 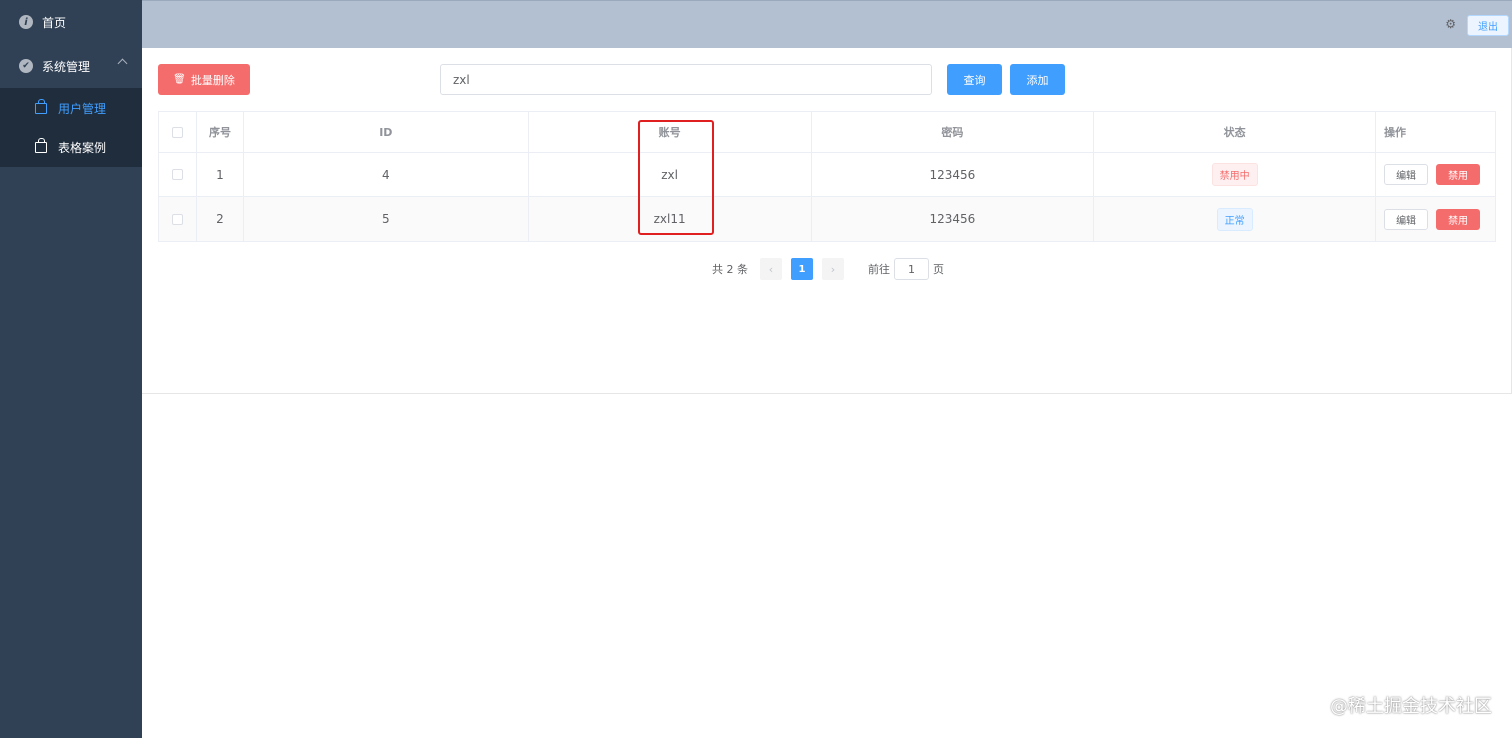 I want to click on table-row: 2 5 zxl11 123456 正常 编辑 禁用, so click(x=827, y=219).